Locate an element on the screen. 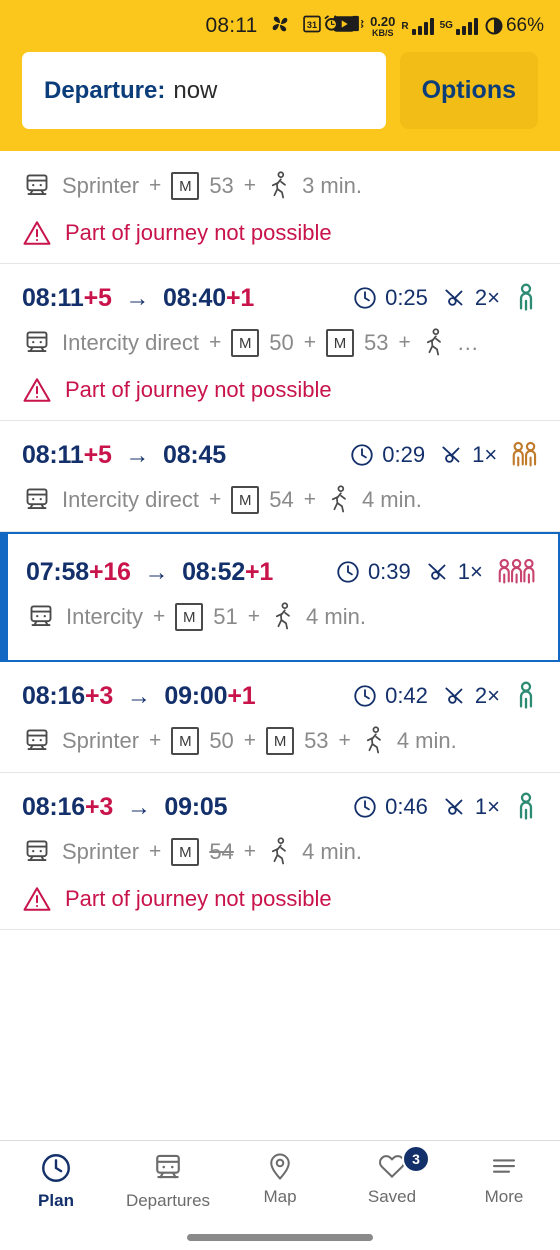 This screenshot has height=1250, width=560. nav-item-departures: Departures is located at coordinates (168, 1181).